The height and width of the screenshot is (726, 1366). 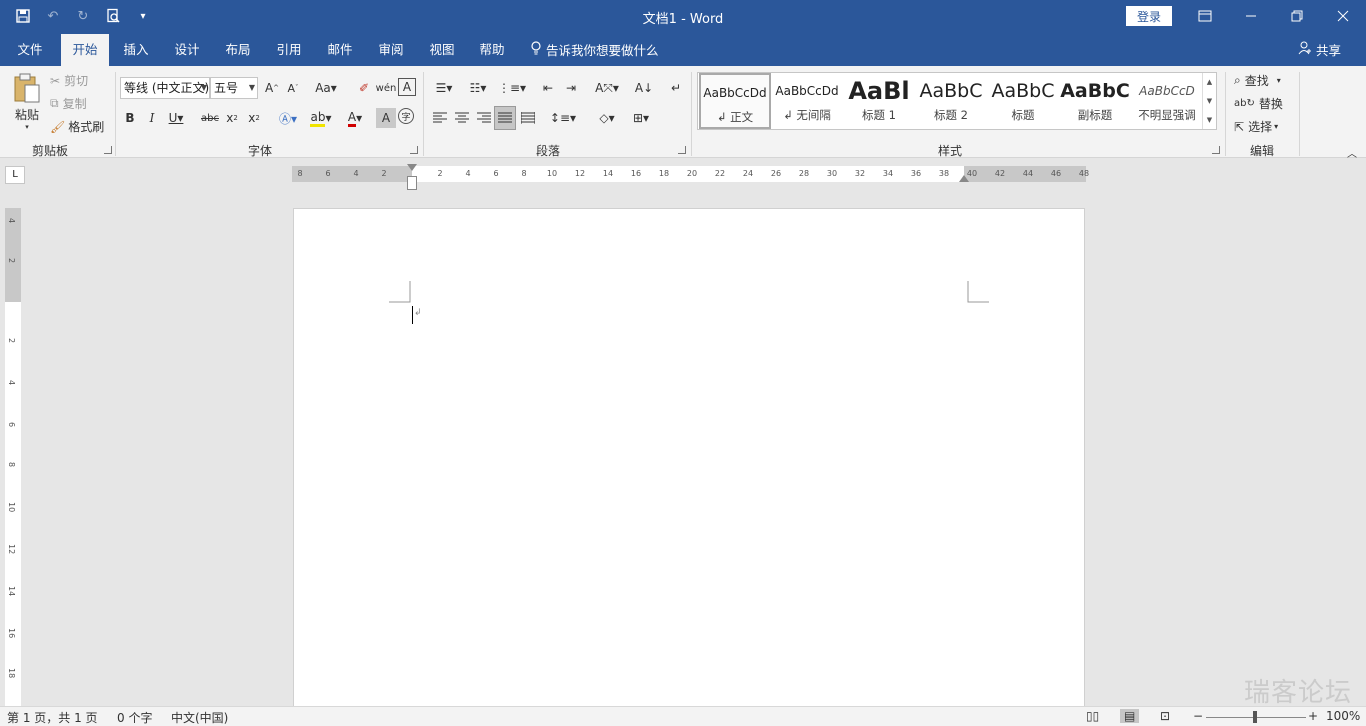 What do you see at coordinates (1256, 126) in the screenshot?
I see `select-button: ⇱ 选择 ▾` at bounding box center [1256, 126].